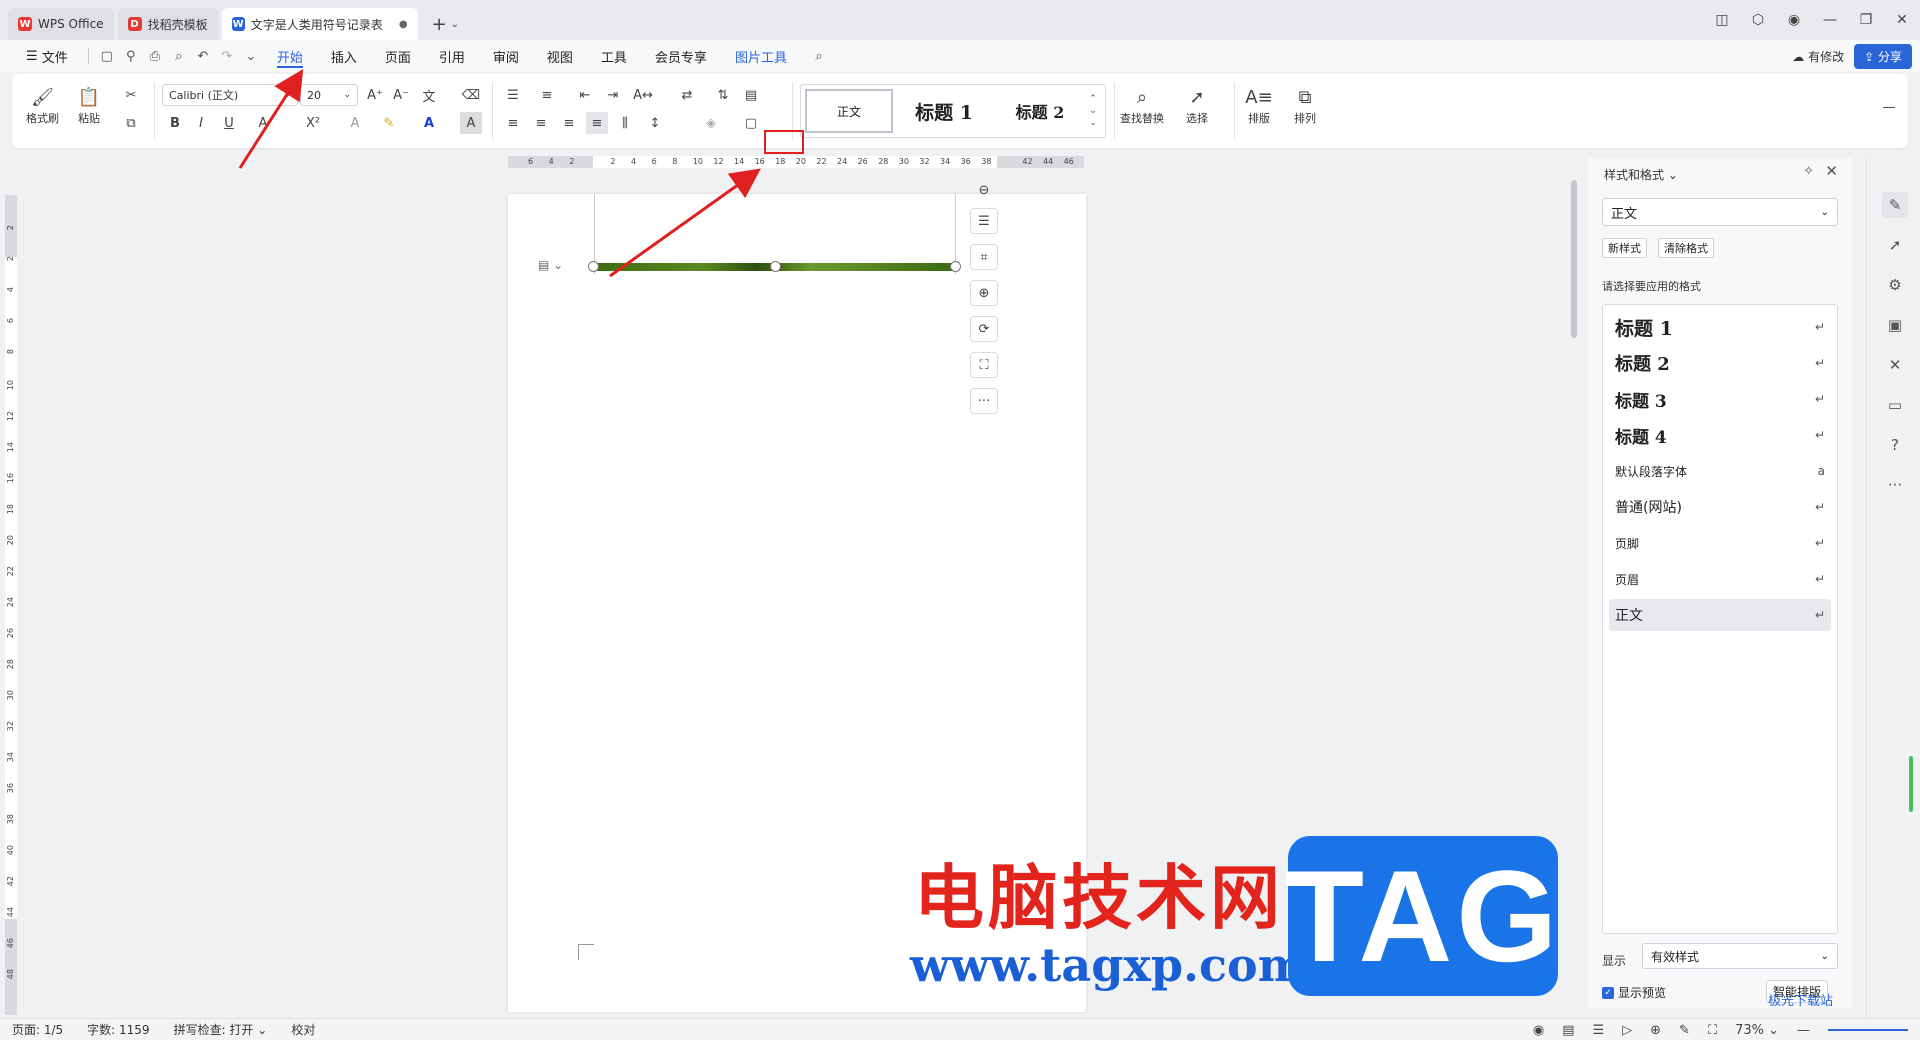 This screenshot has width=1920, height=1040. I want to click on tab-wps-office: W WPS Office, so click(61, 24).